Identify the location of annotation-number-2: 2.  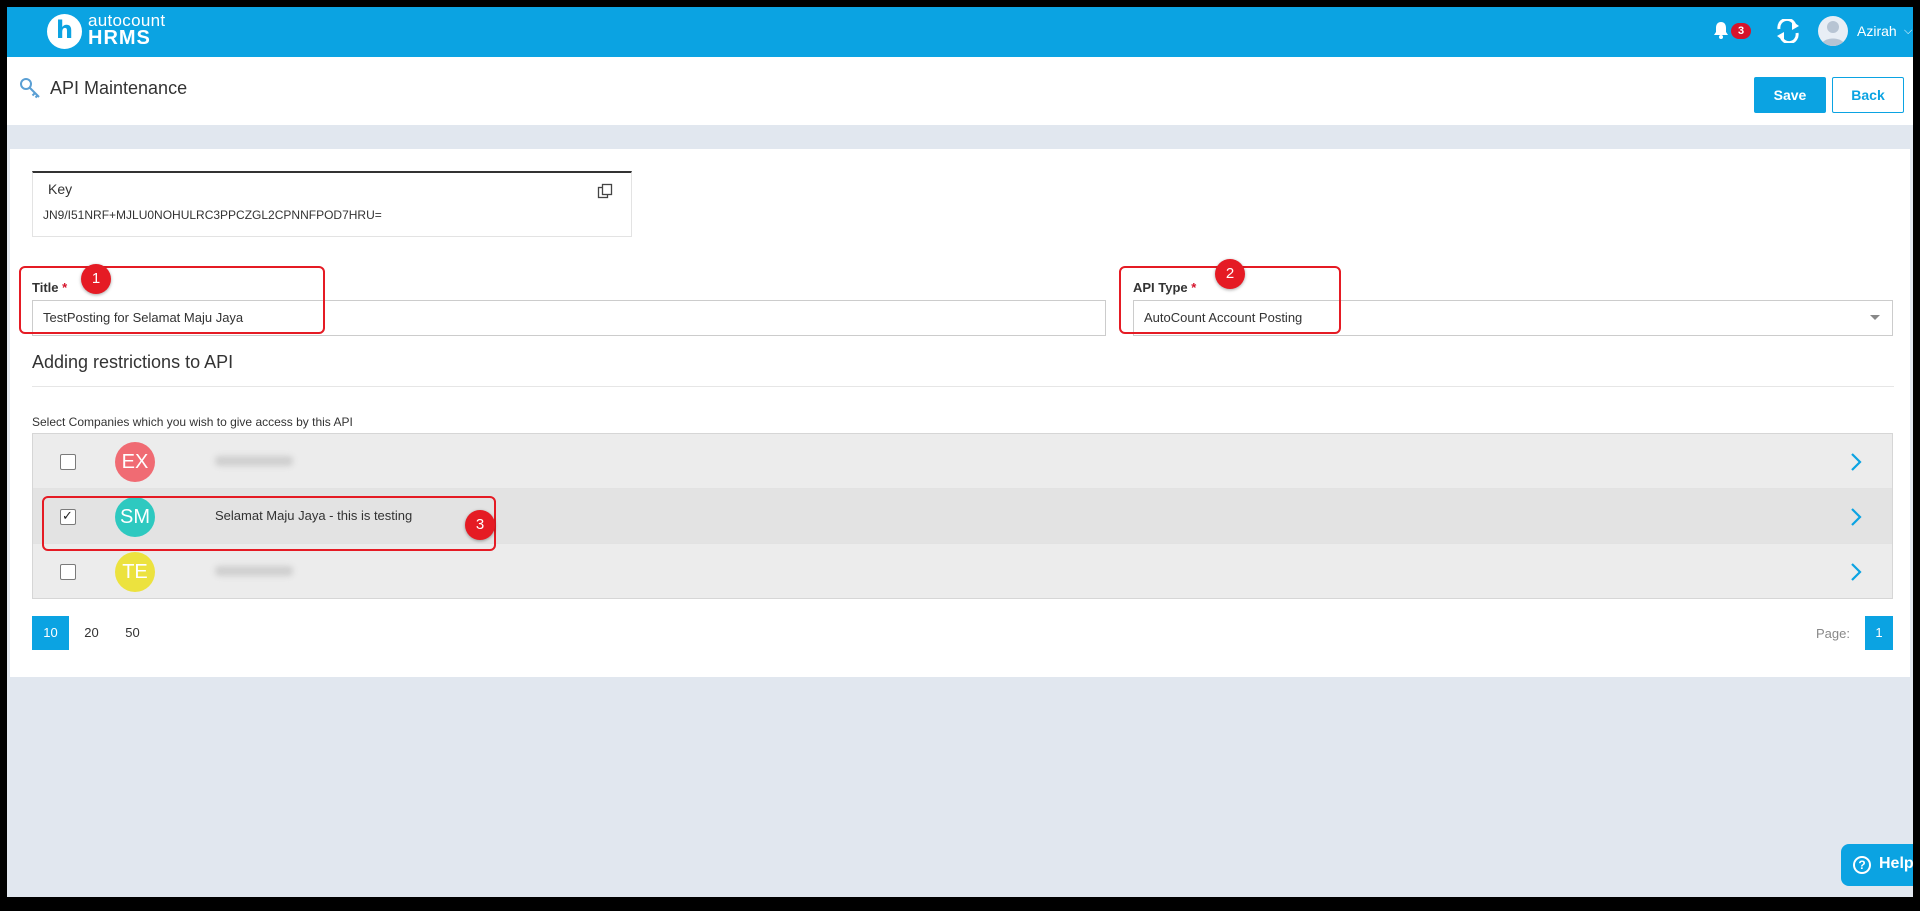
(1230, 274).